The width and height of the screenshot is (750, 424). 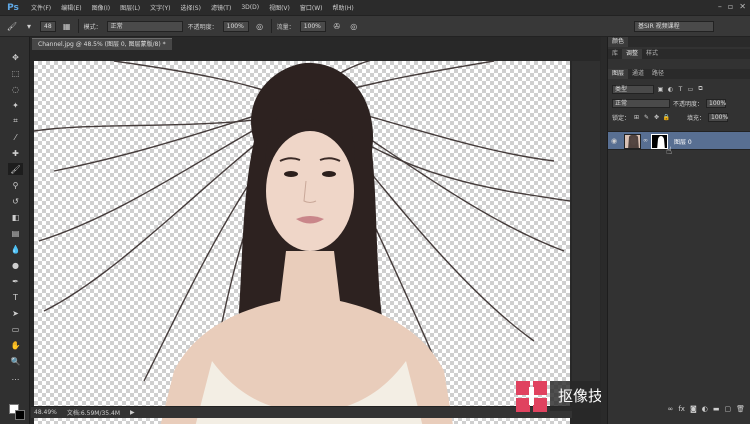 What do you see at coordinates (337, 26) in the screenshot?
I see `airbrush-icon: ✇` at bounding box center [337, 26].